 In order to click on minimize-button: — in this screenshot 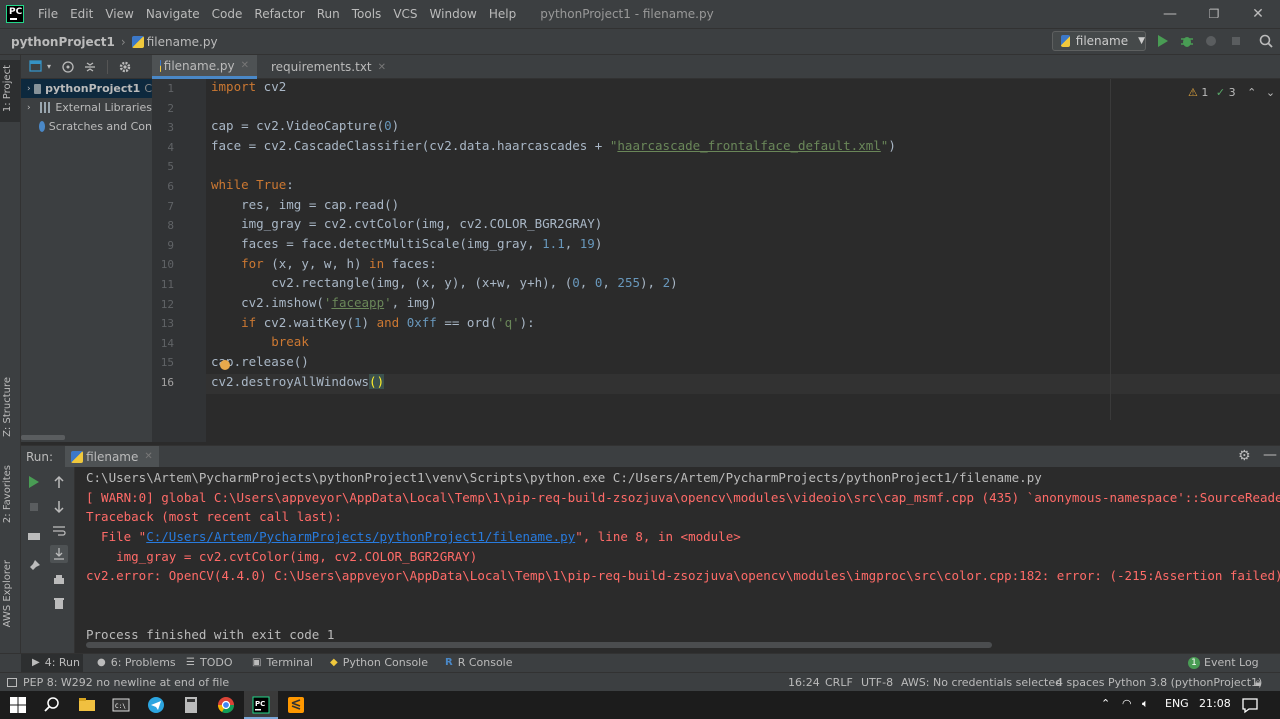, I will do `click(1170, 14)`.